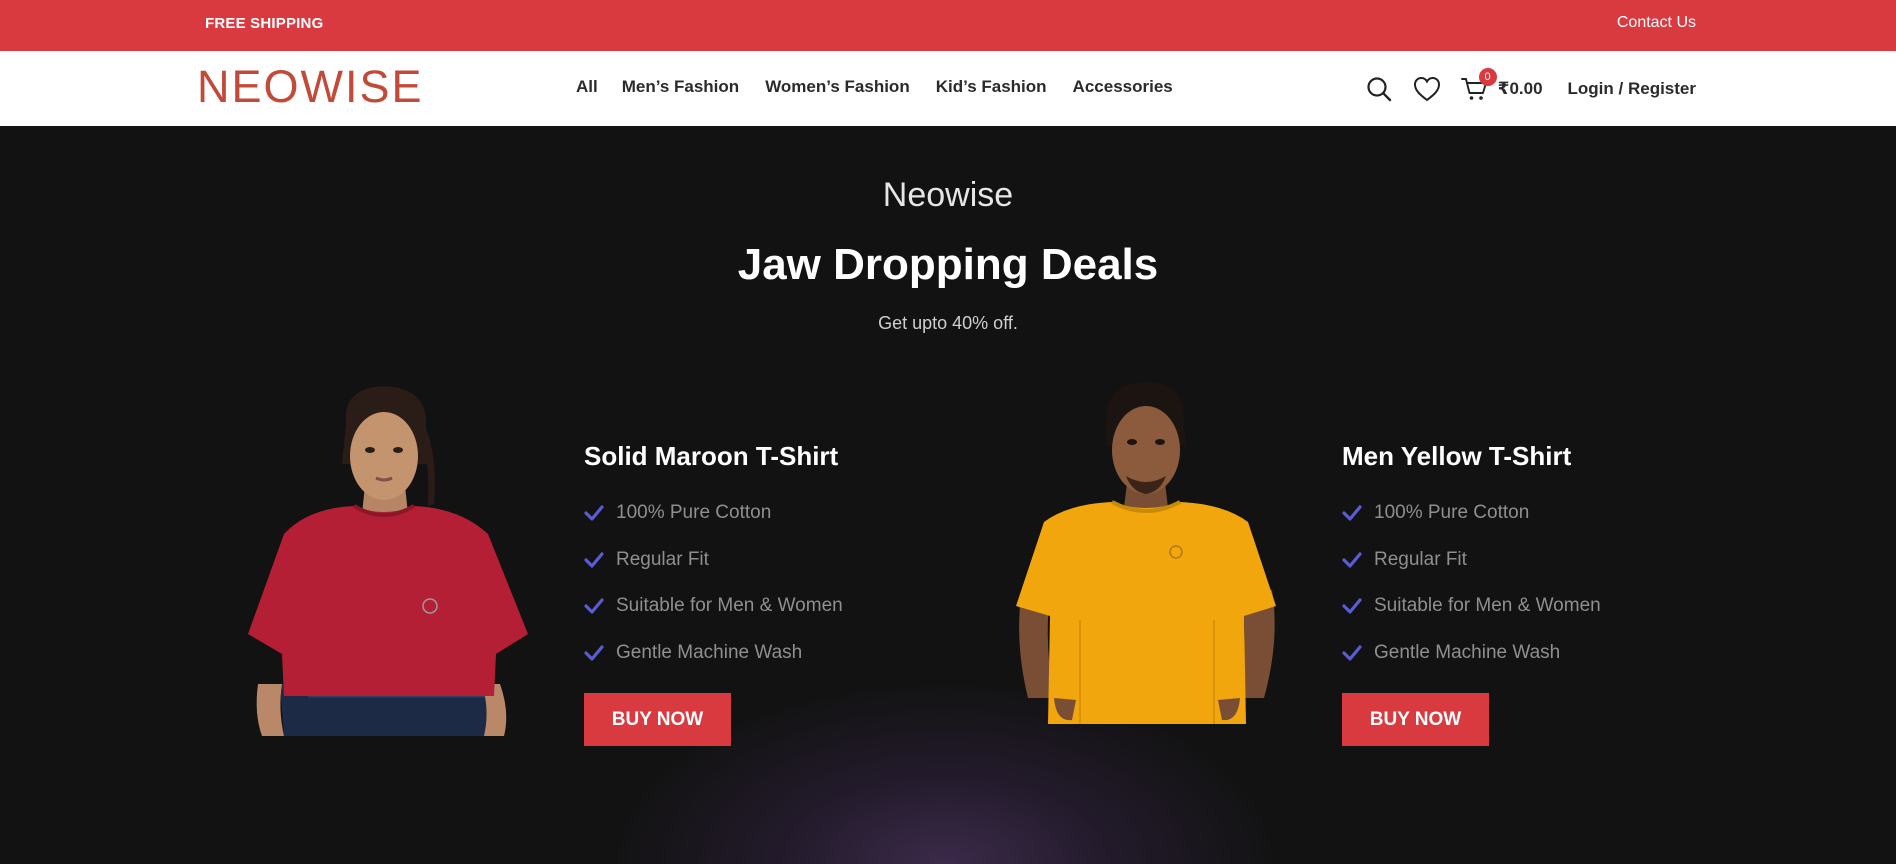  Describe the element at coordinates (1487, 77) in the screenshot. I see `cart-count-badge: 0` at that location.